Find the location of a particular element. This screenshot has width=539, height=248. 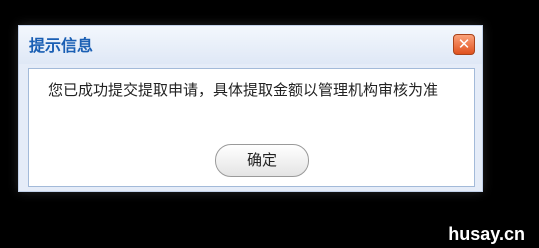

ok-button: 确定 is located at coordinates (262, 160).